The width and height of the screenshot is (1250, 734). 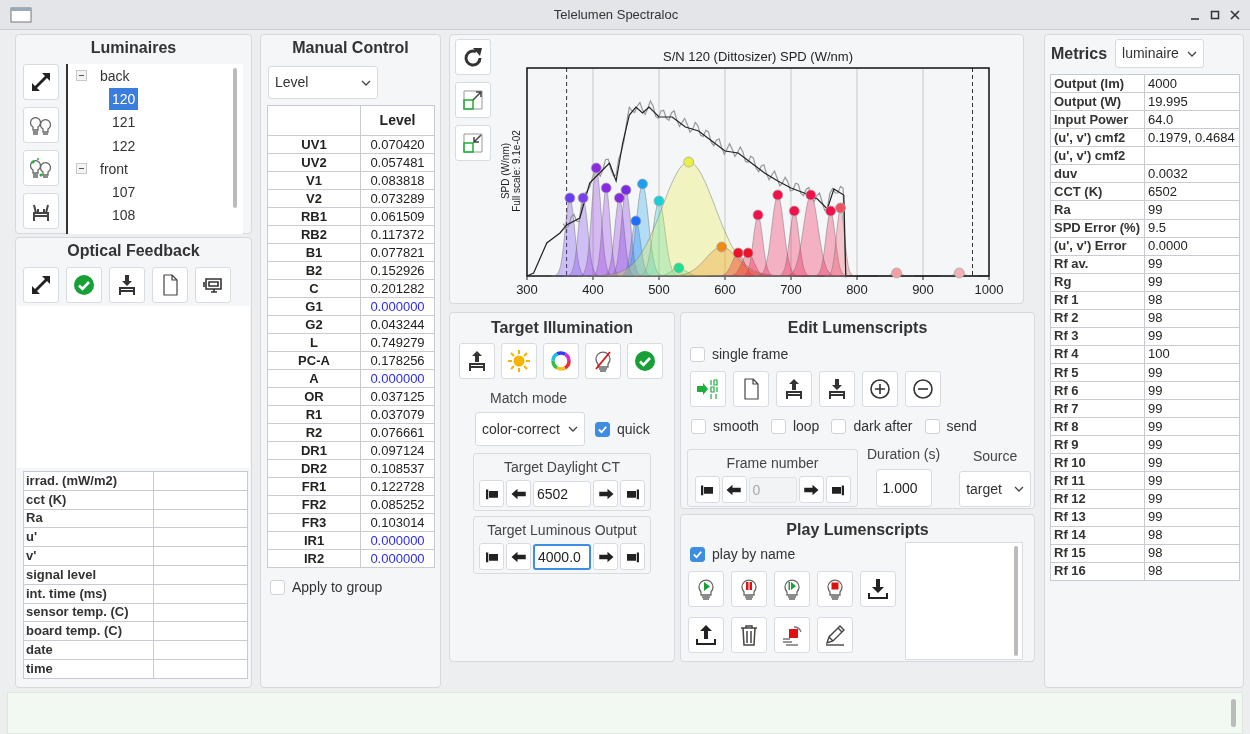 What do you see at coordinates (124, 145) in the screenshot?
I see `tree-item: 122` at bounding box center [124, 145].